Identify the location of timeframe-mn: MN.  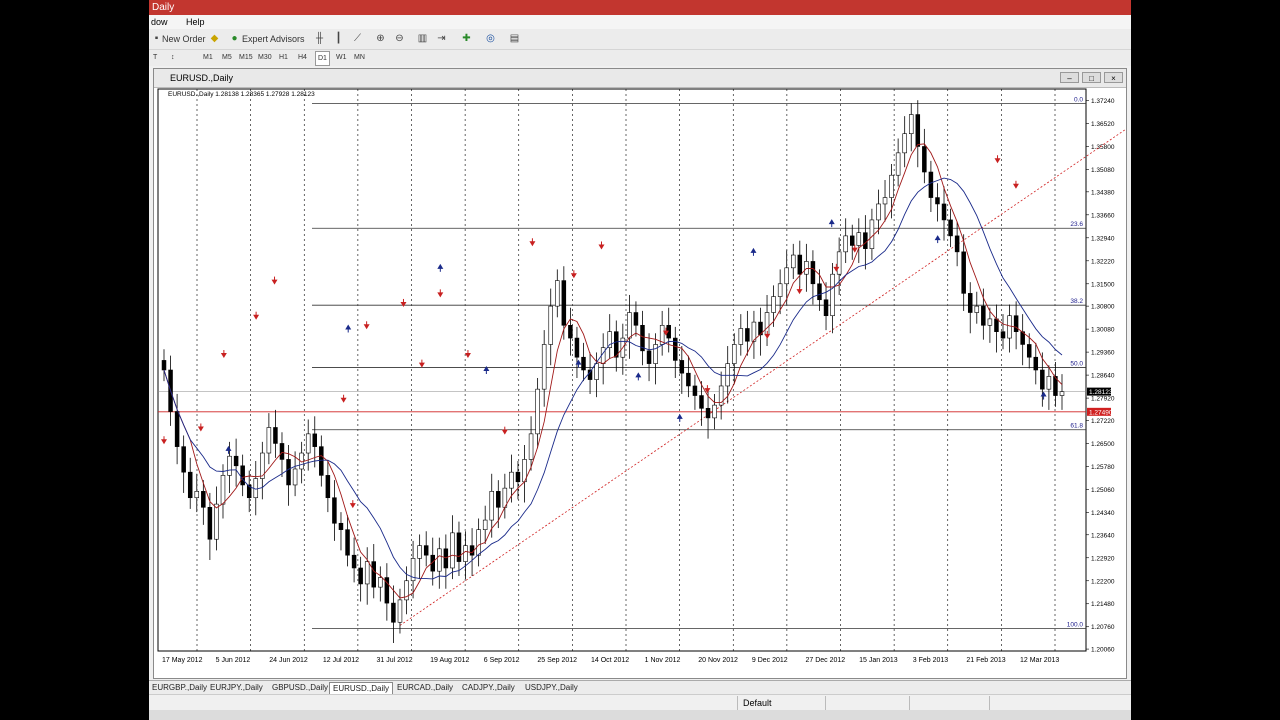
(359, 57).